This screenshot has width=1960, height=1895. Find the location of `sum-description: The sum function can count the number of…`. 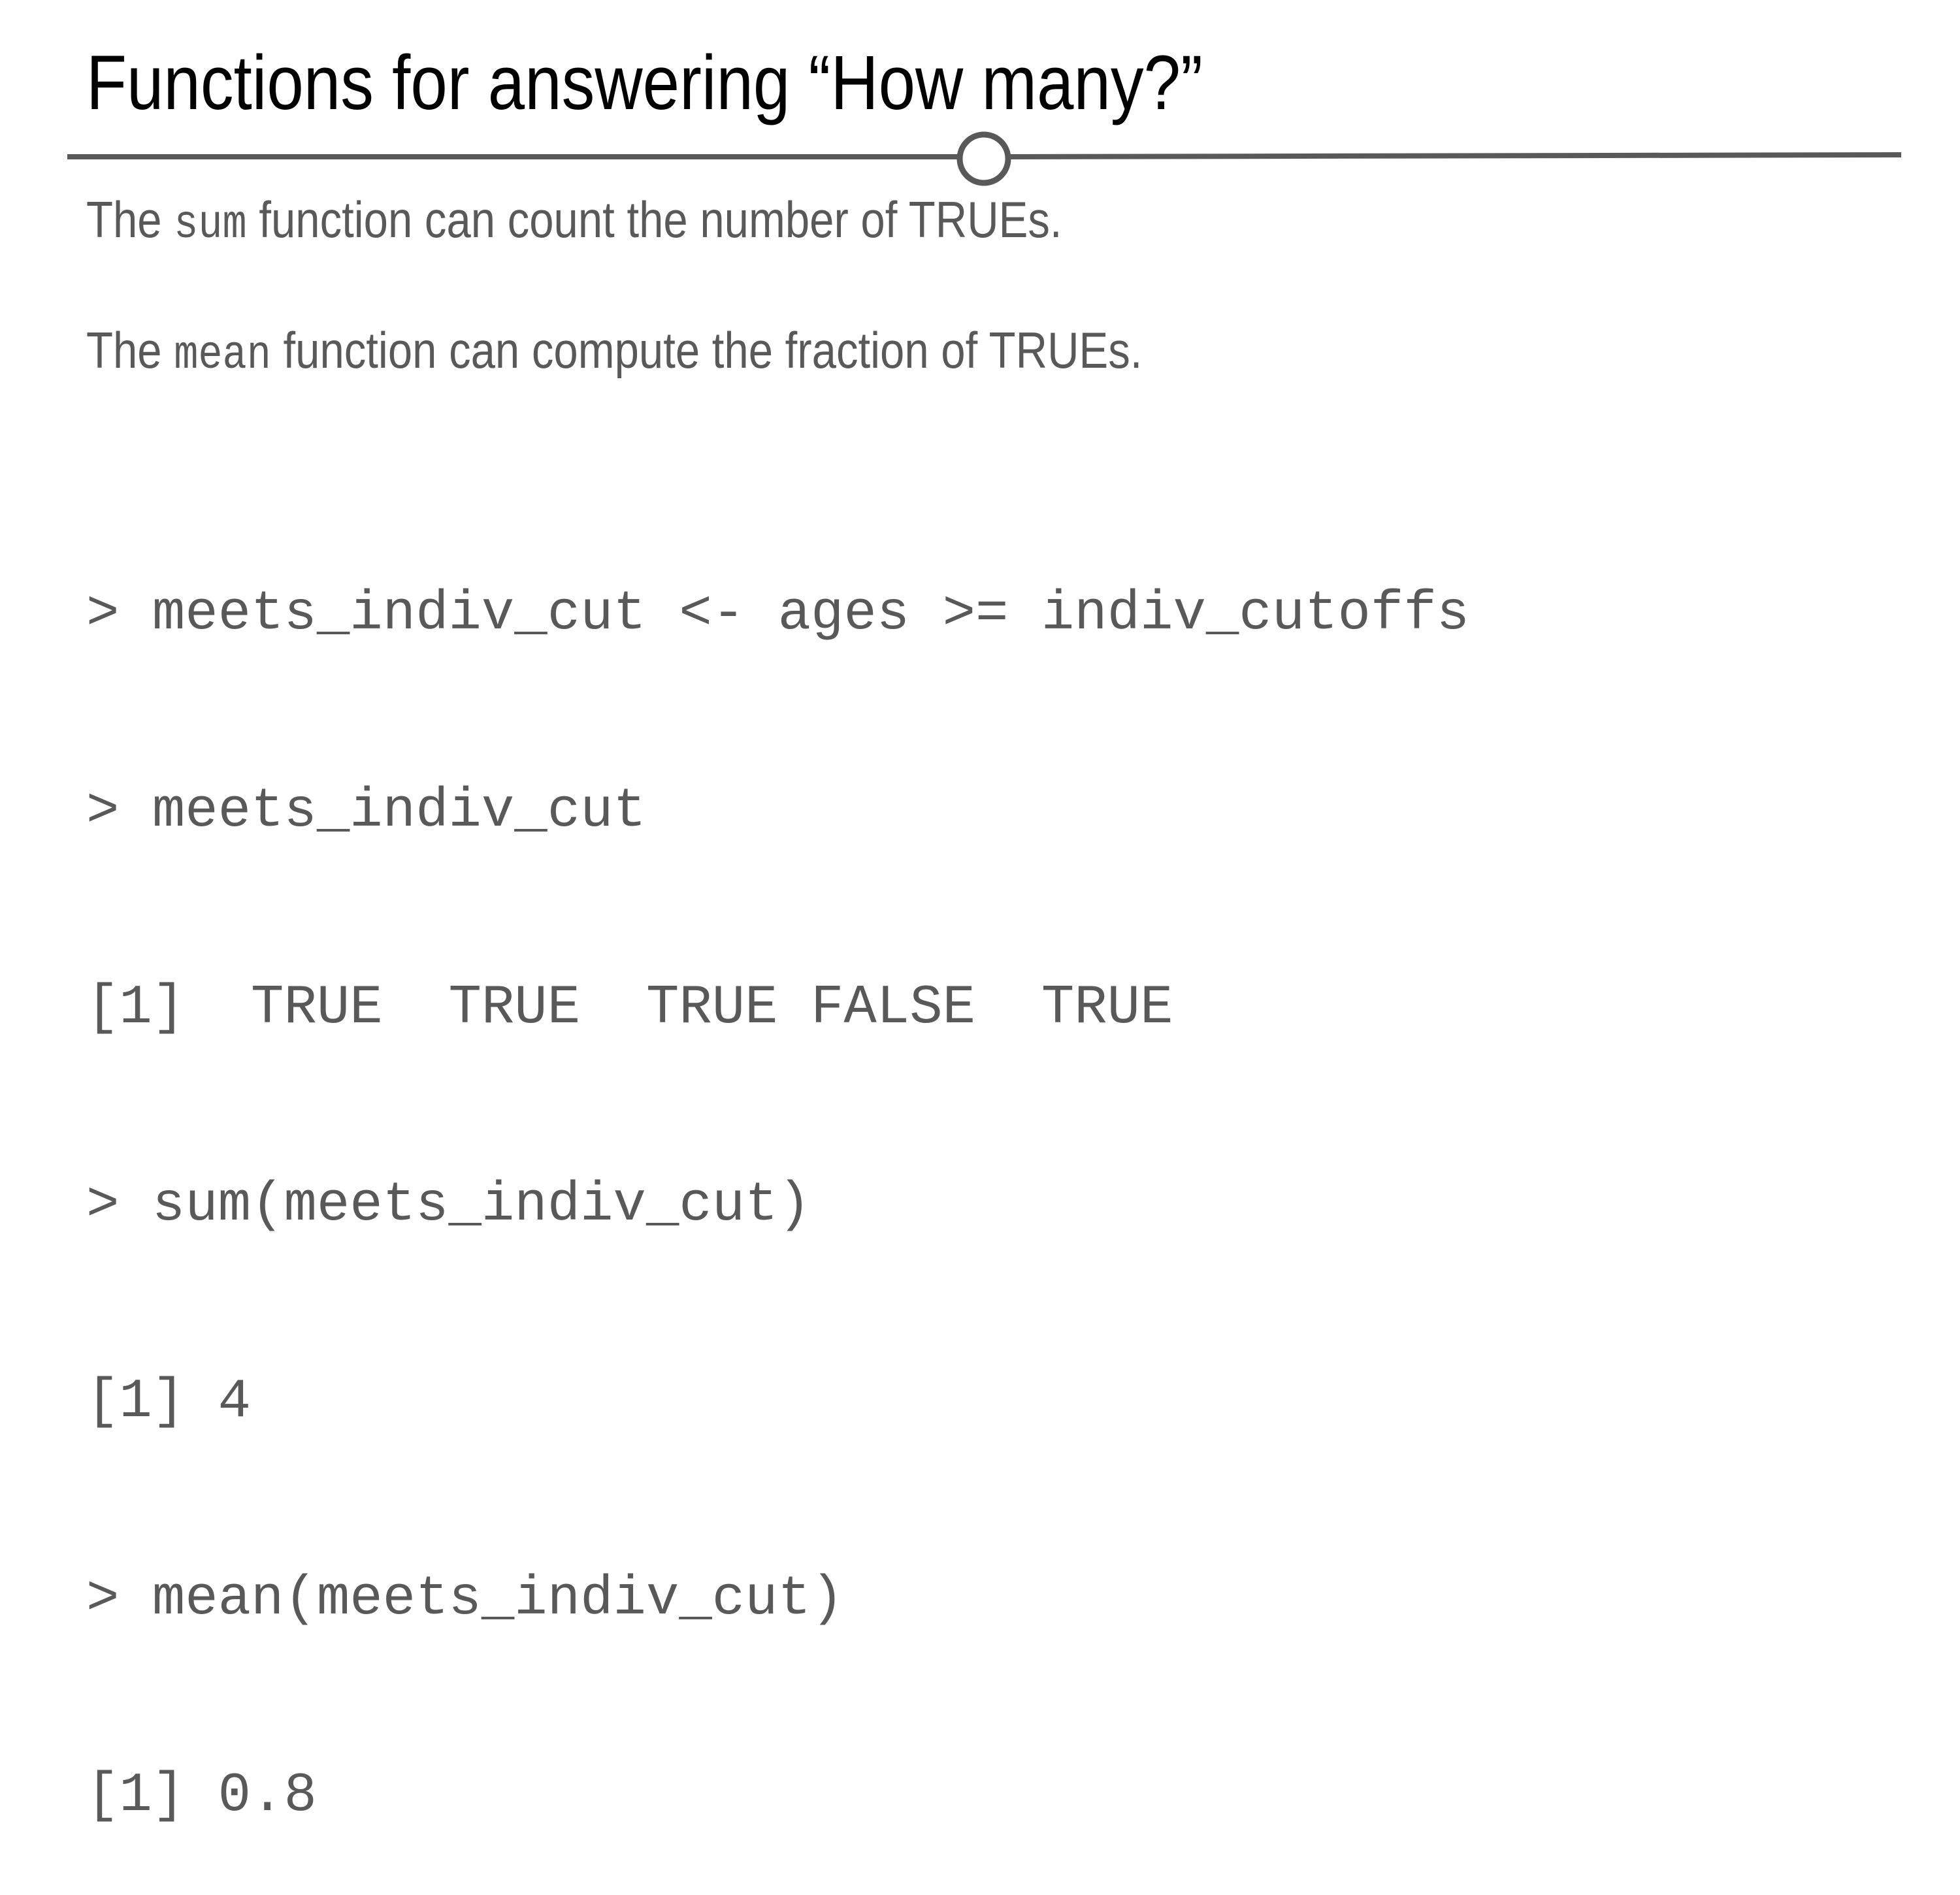

sum-description: The sum function can count the number of… is located at coordinates (574, 222).